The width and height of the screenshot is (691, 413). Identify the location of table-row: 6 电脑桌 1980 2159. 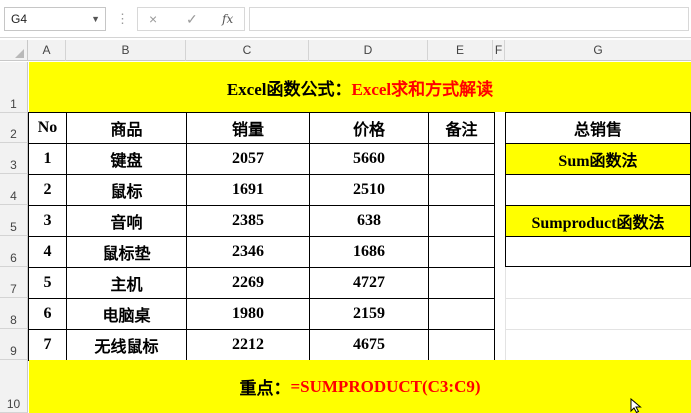
(261, 314).